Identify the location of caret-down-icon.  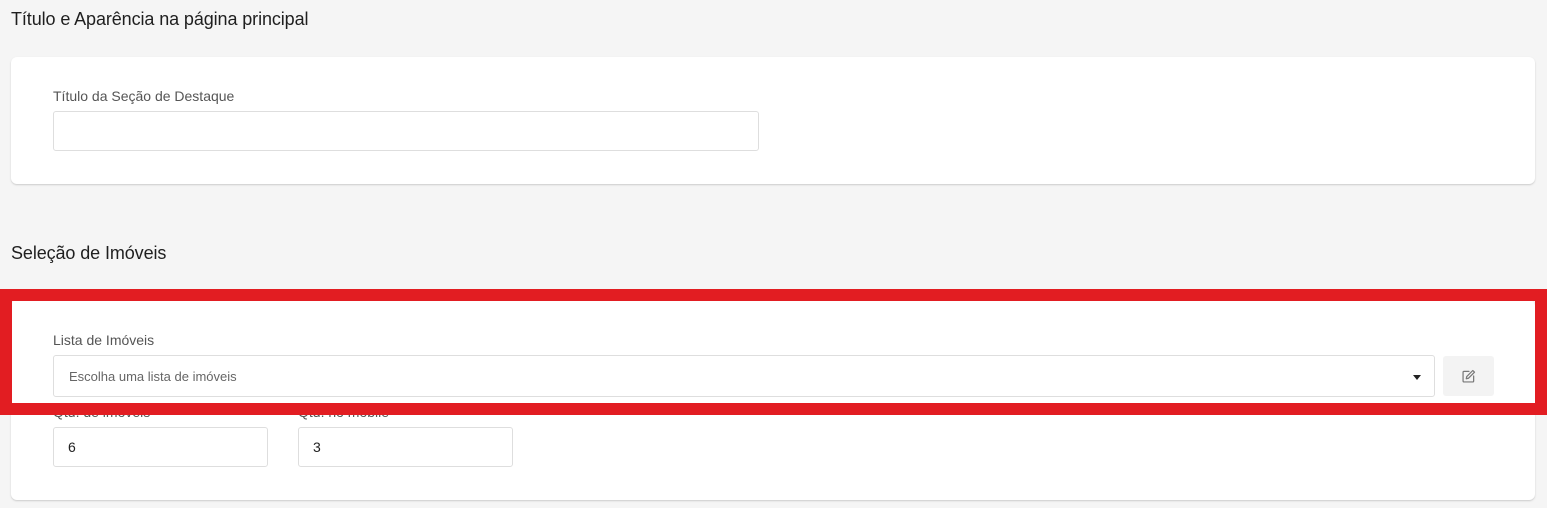
(1417, 377).